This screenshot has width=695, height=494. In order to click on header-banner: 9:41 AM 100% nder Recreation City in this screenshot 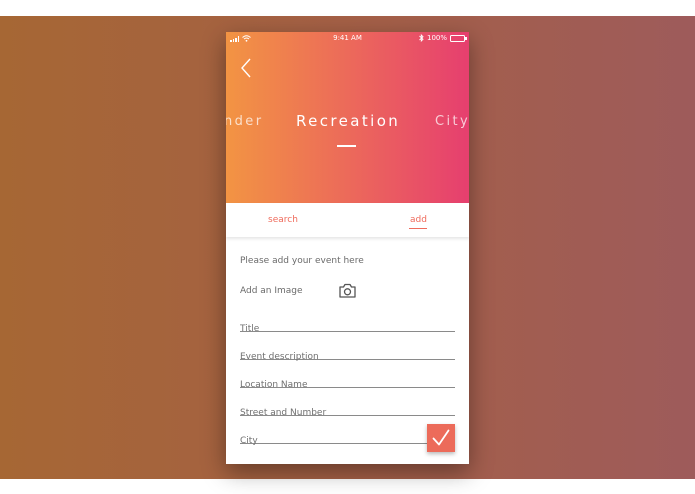, I will do `click(347, 117)`.